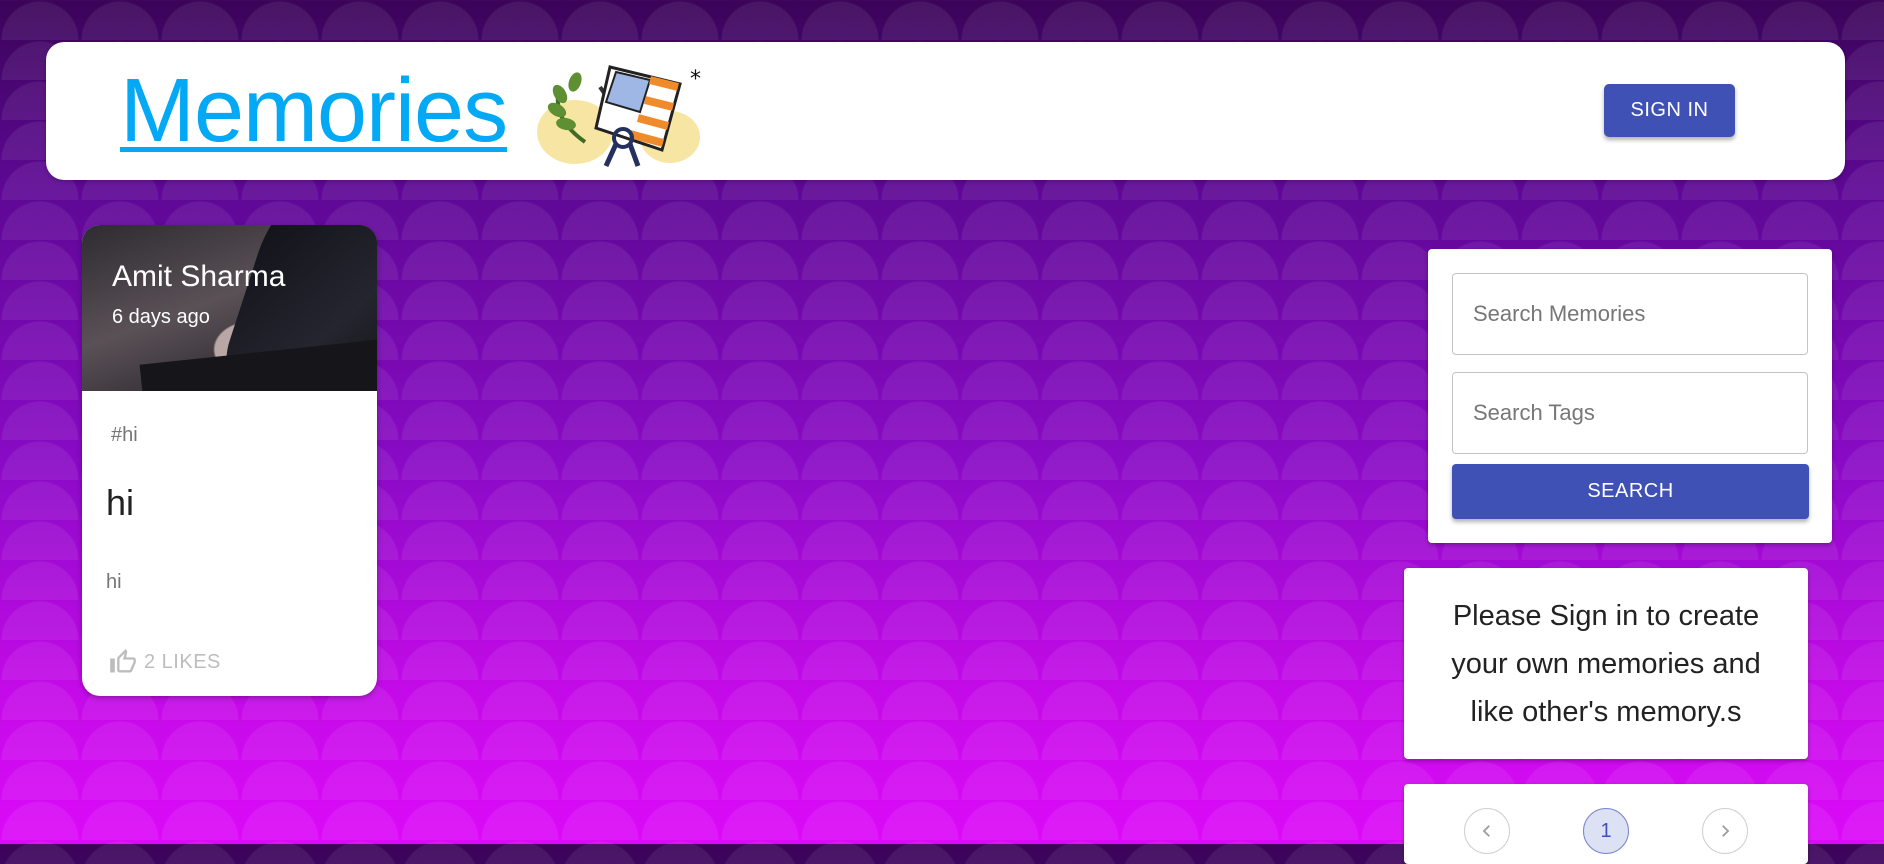 The height and width of the screenshot is (864, 1884). What do you see at coordinates (114, 582) in the screenshot?
I see `memory-message: hi` at bounding box center [114, 582].